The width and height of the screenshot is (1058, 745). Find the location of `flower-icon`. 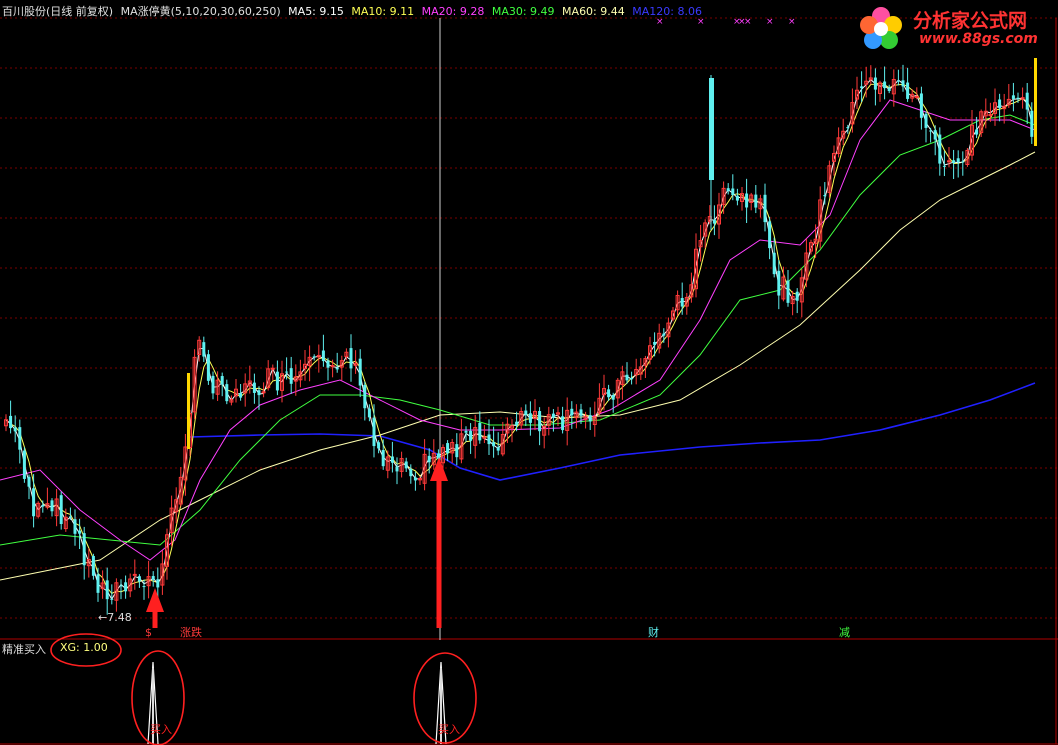

flower-icon is located at coordinates (881, 28).